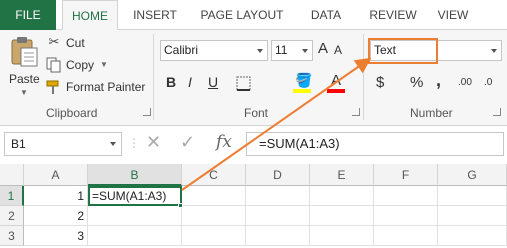  What do you see at coordinates (406, 175) in the screenshot?
I see `column-header-f: F` at bounding box center [406, 175].